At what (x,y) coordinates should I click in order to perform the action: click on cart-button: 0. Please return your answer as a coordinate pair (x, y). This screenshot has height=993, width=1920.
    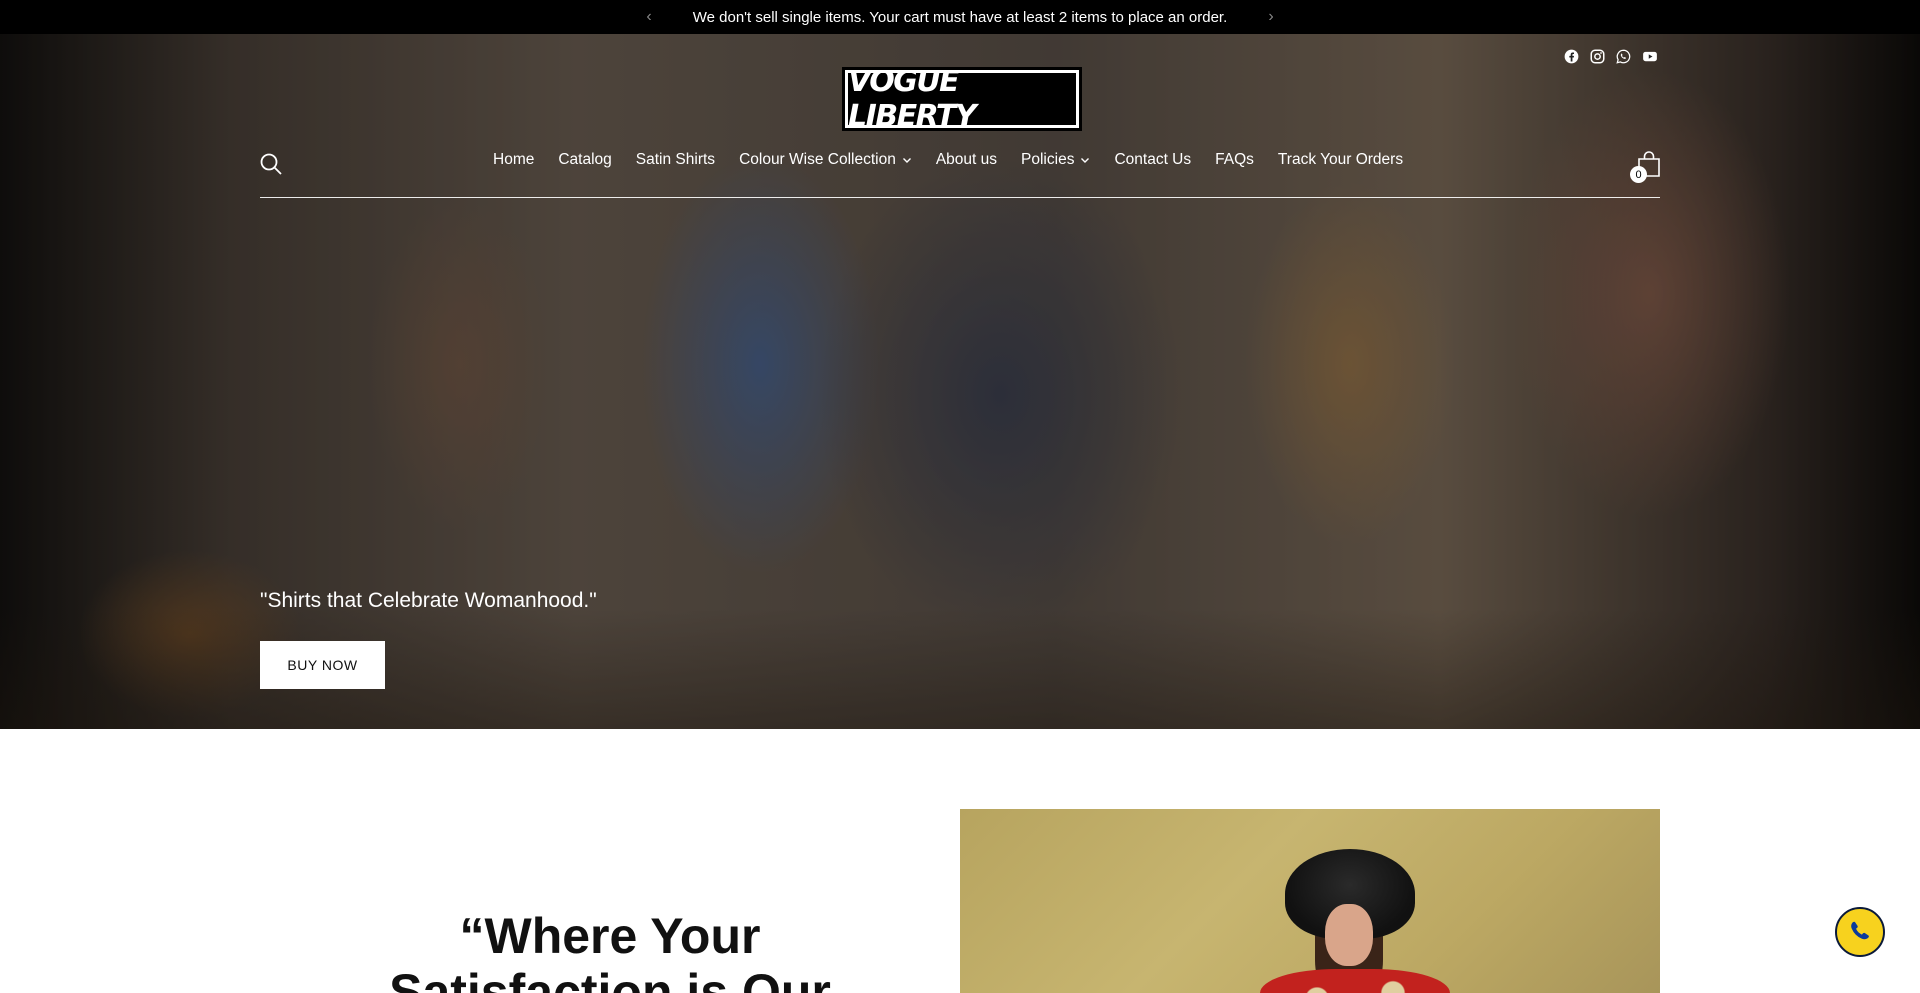
    Looking at the image, I should click on (1646, 166).